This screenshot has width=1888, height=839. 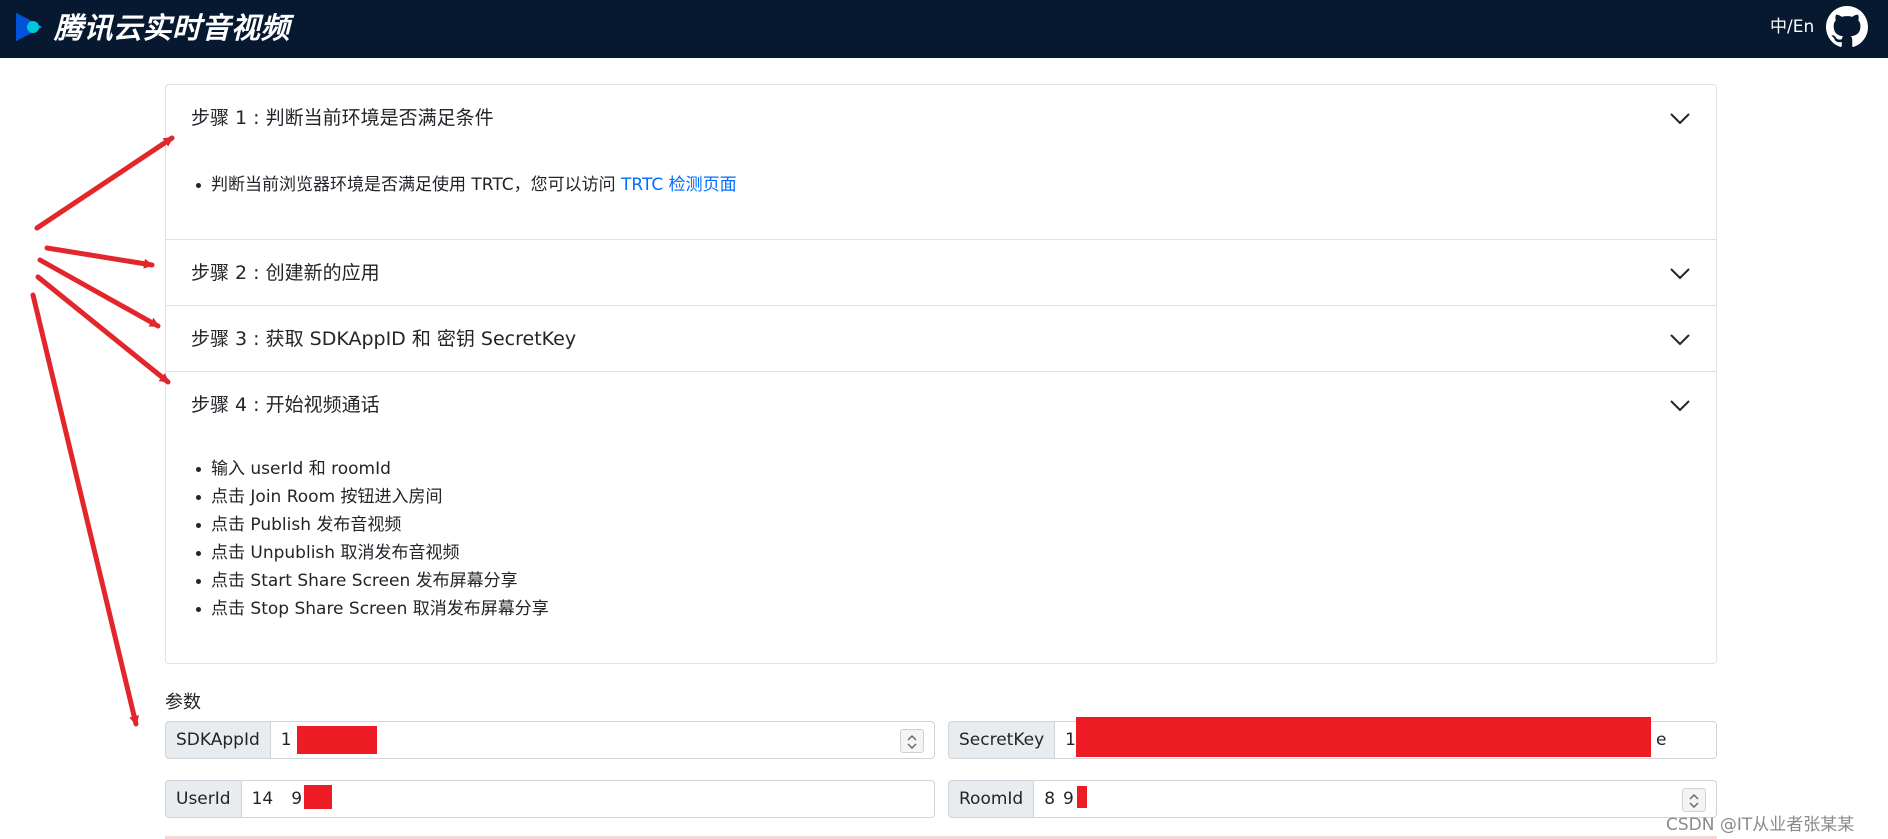 What do you see at coordinates (384, 339) in the screenshot?
I see `step-3-title: 步骤 3 : 获取 SDKAppID 和 密钥 SecretKey` at bounding box center [384, 339].